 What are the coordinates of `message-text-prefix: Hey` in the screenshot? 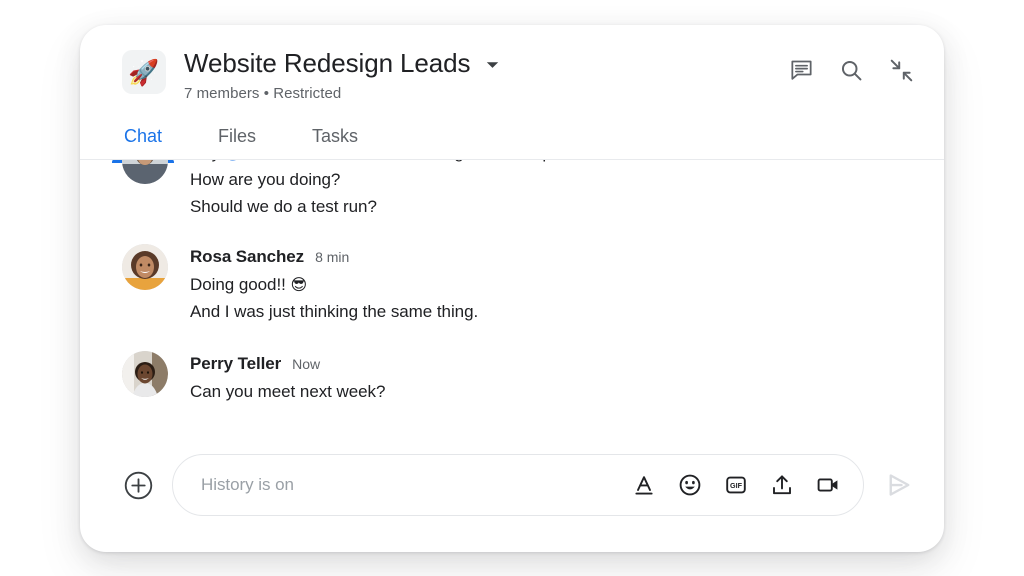 It's located at (207, 161).